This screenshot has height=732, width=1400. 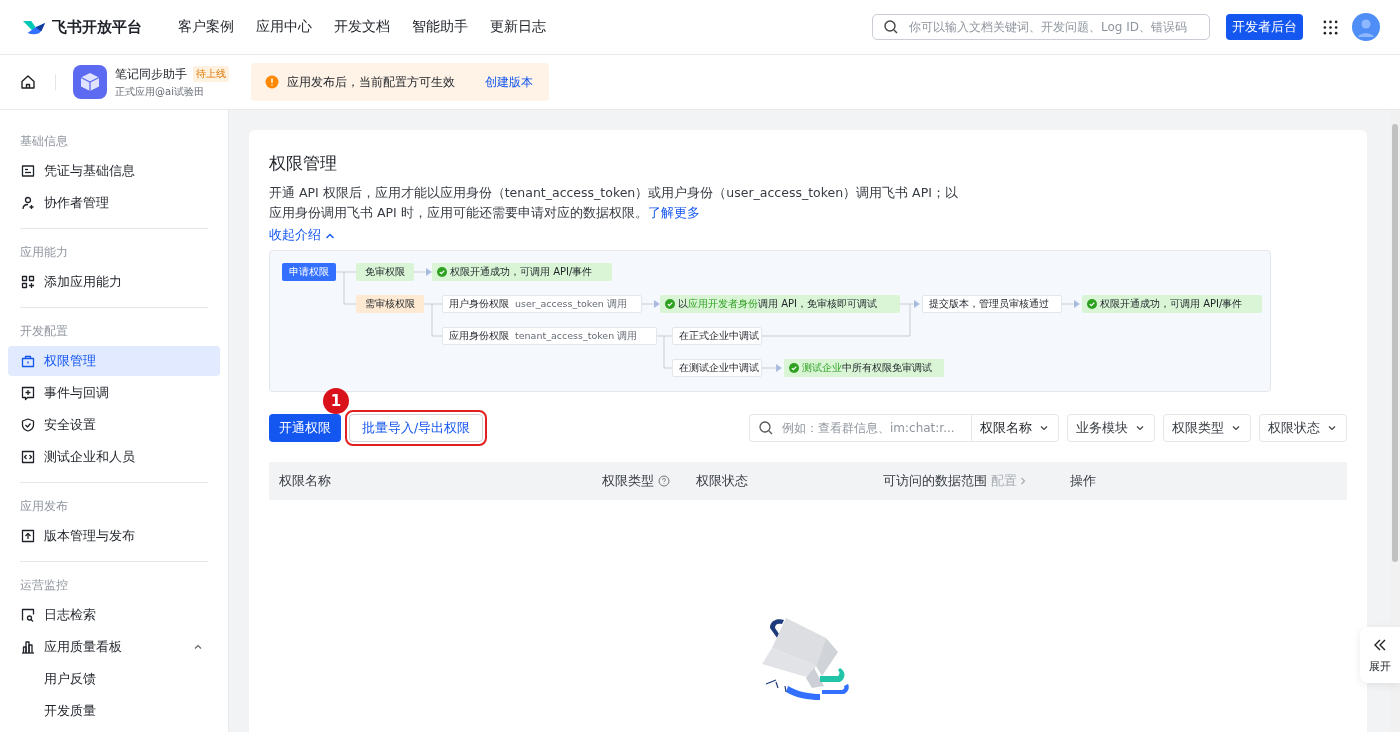 I want to click on home-icon, so click(x=28, y=82).